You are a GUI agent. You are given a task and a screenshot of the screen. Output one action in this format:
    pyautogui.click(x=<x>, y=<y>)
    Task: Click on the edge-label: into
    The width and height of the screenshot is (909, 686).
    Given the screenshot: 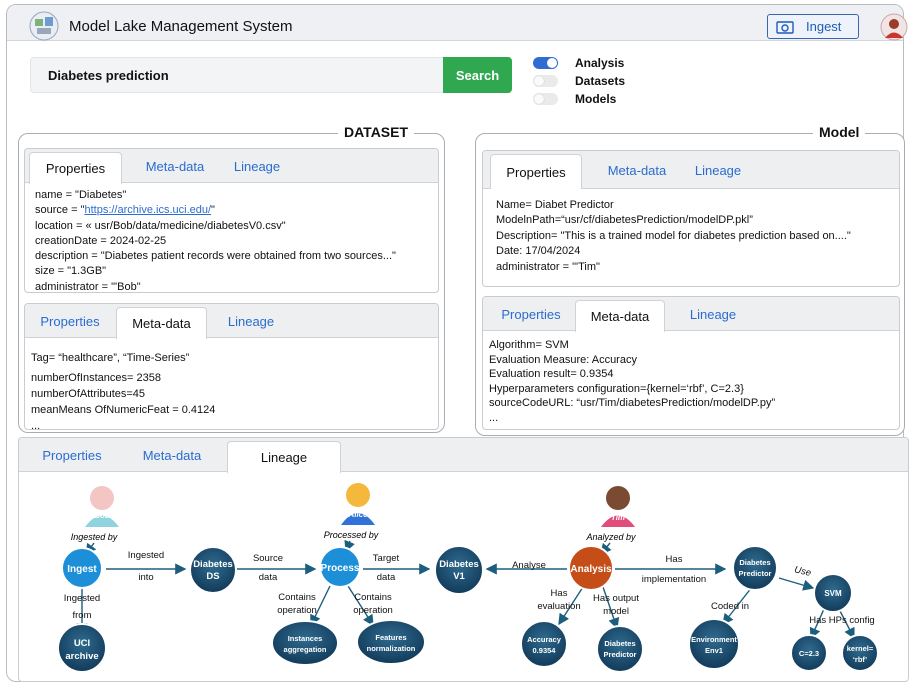 What is the action you would take?
    pyautogui.click(x=145, y=577)
    